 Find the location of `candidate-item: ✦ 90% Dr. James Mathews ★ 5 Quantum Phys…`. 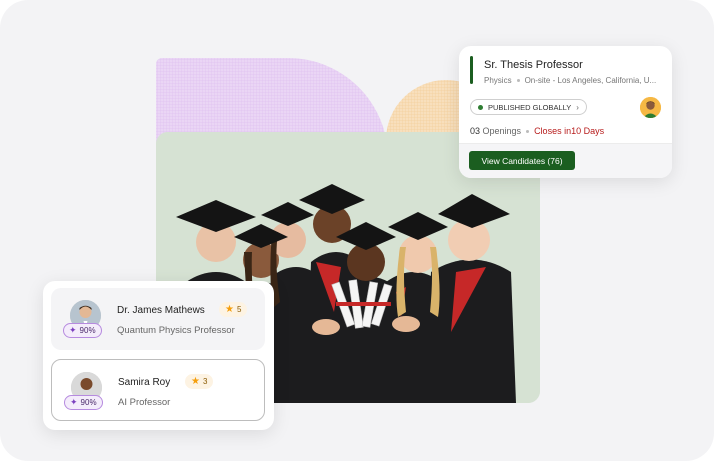

candidate-item: ✦ 90% Dr. James Mathews ★ 5 Quantum Phys… is located at coordinates (158, 319).